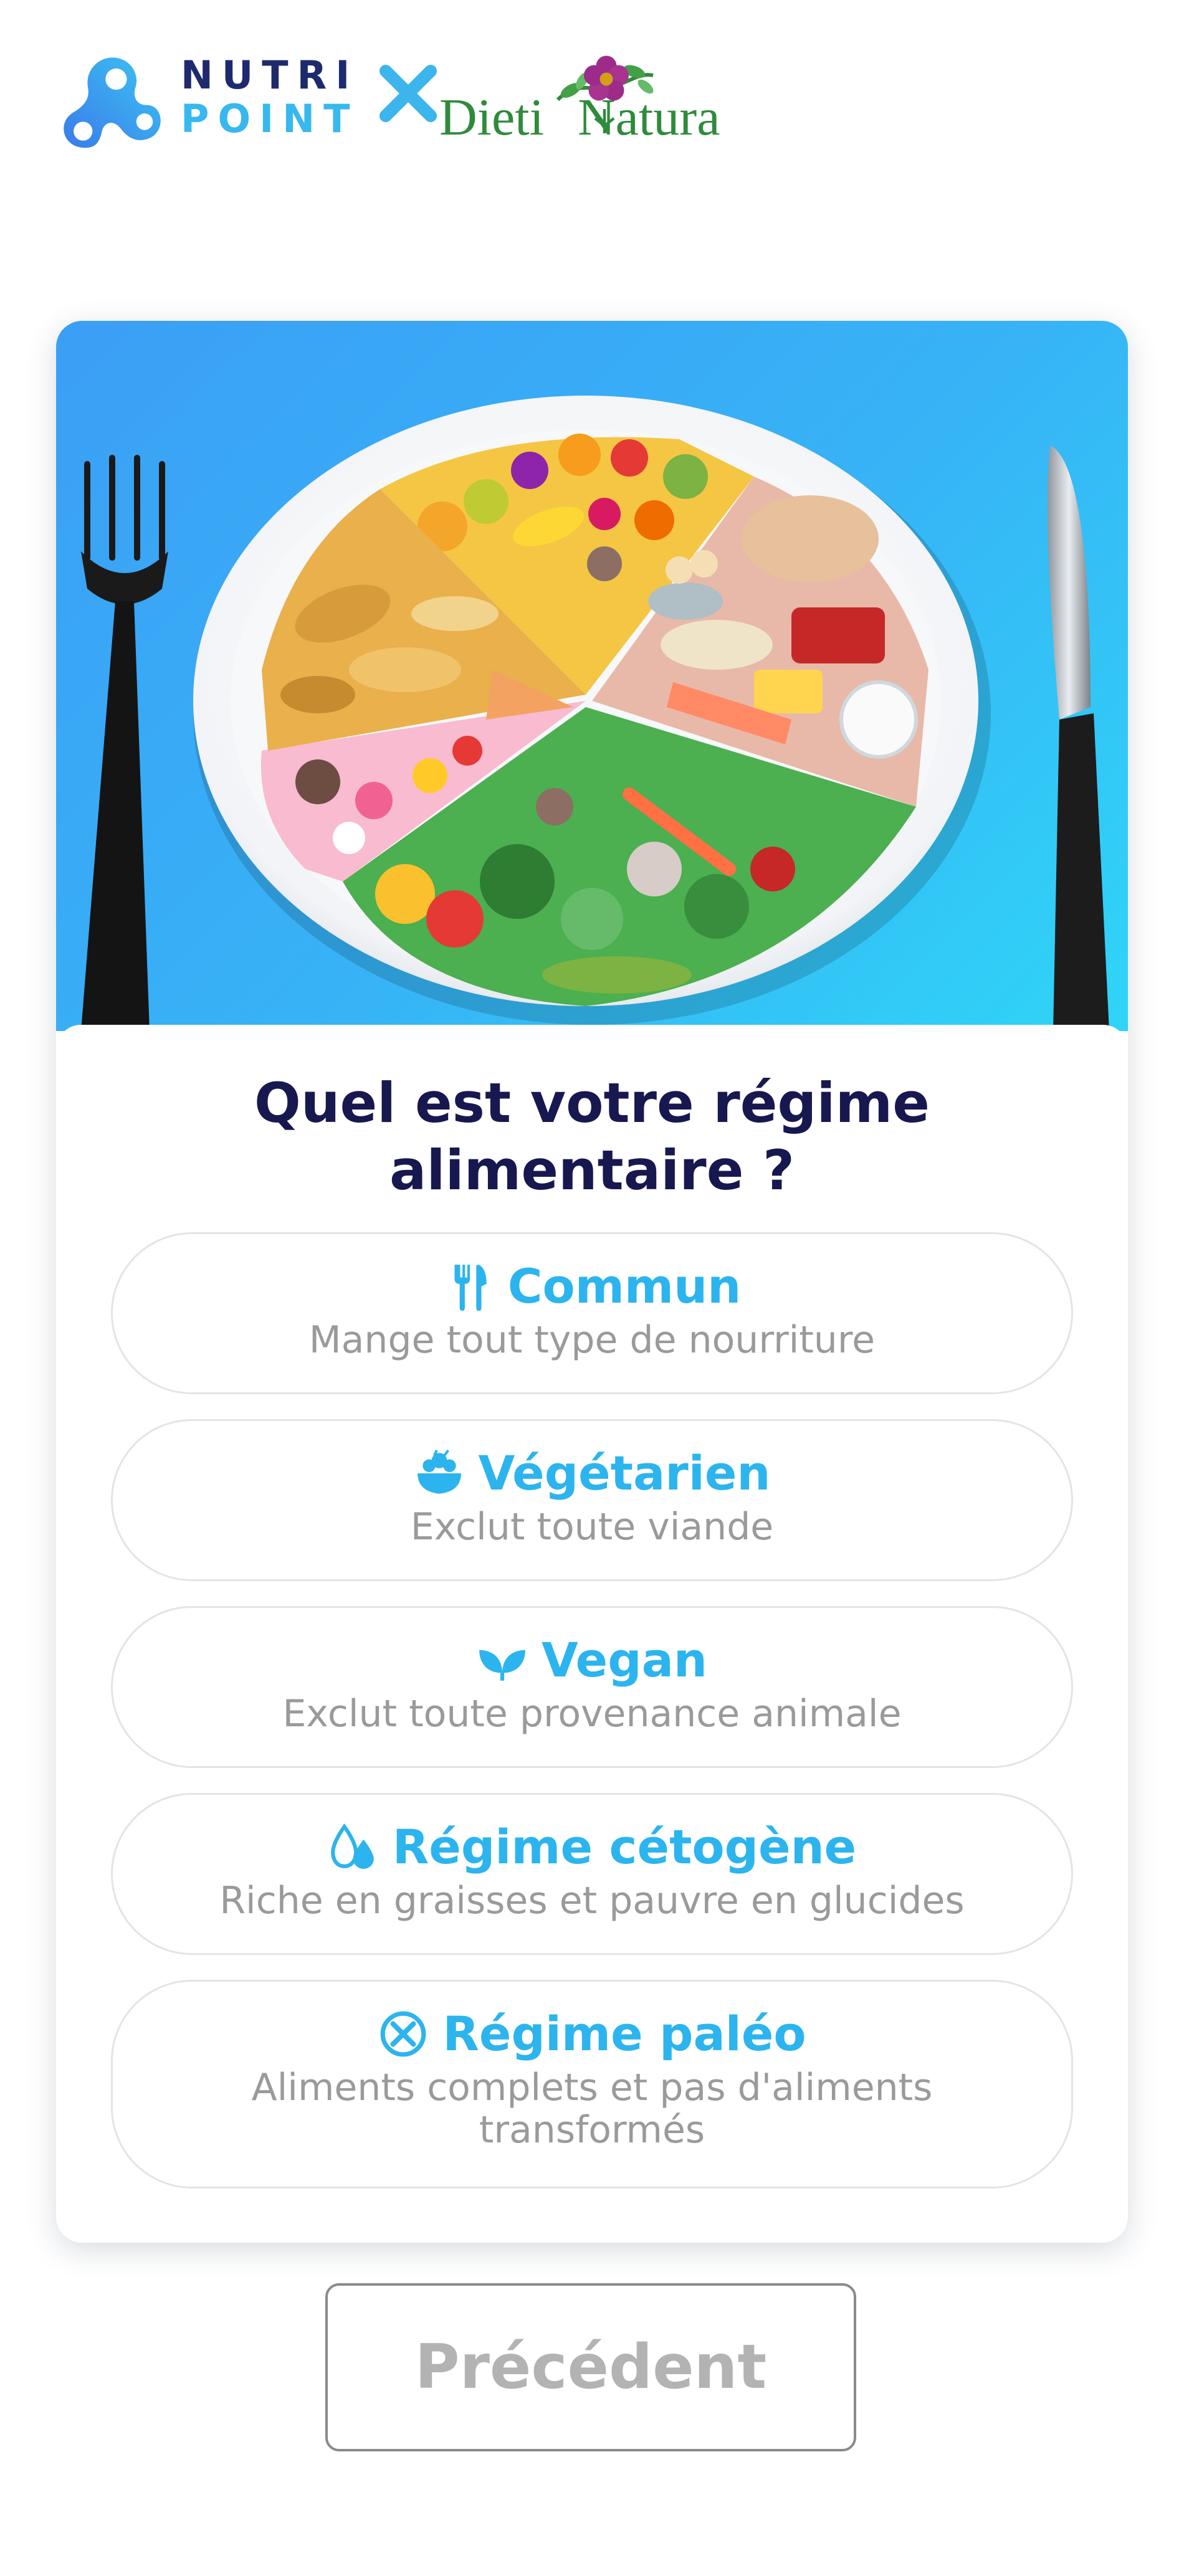  Describe the element at coordinates (624, 1660) in the screenshot. I see `option-title: Vegan` at that location.